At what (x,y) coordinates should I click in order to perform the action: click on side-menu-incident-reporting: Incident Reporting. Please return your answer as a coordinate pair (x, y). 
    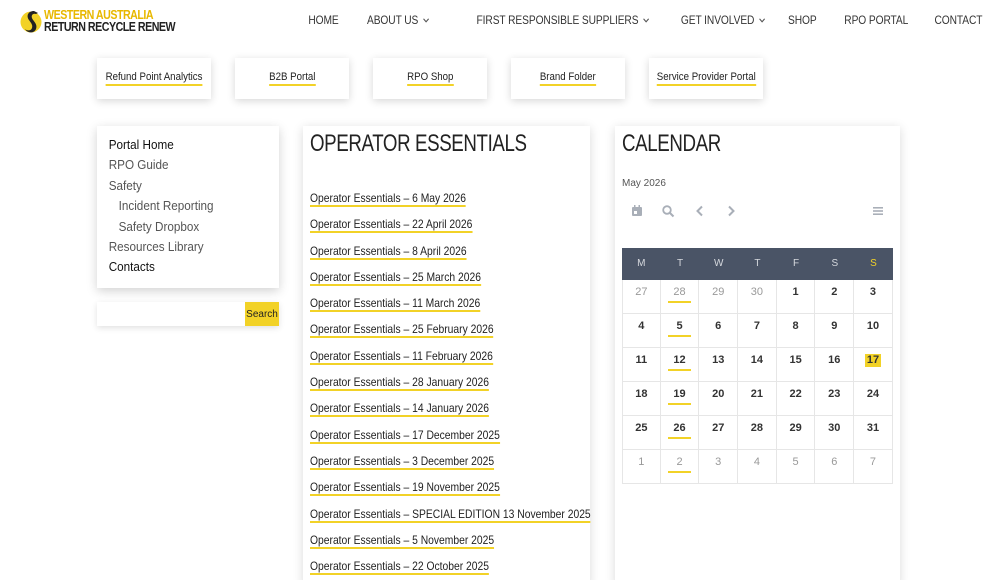
    Looking at the image, I should click on (179, 206).